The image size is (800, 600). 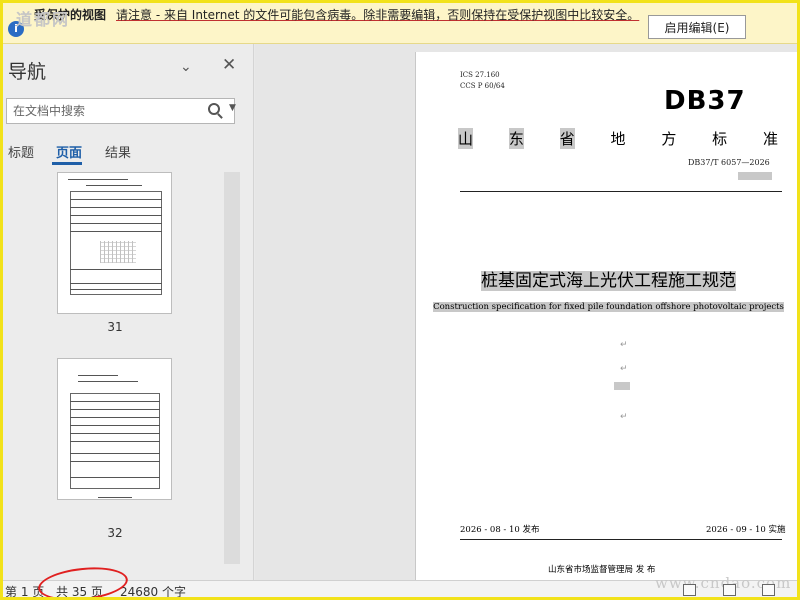 What do you see at coordinates (232, 368) in the screenshot?
I see `thumbnail-scrollbar` at bounding box center [232, 368].